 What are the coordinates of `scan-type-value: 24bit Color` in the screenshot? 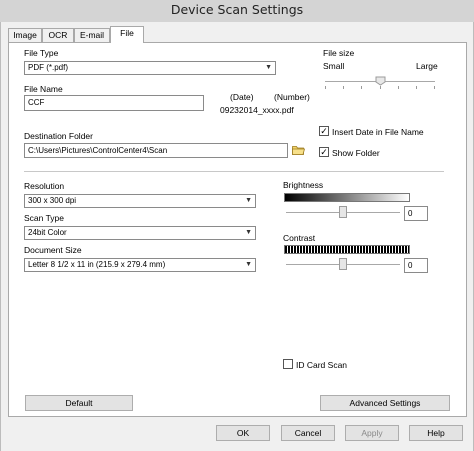 It's located at (47, 232).